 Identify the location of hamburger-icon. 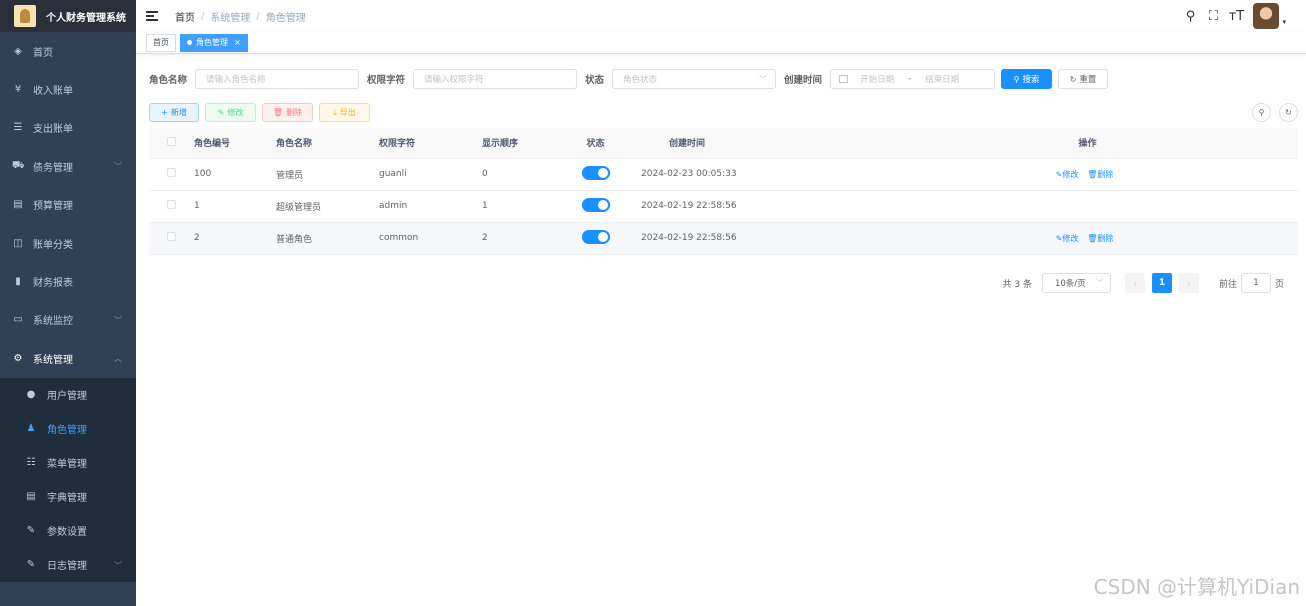
(152, 16).